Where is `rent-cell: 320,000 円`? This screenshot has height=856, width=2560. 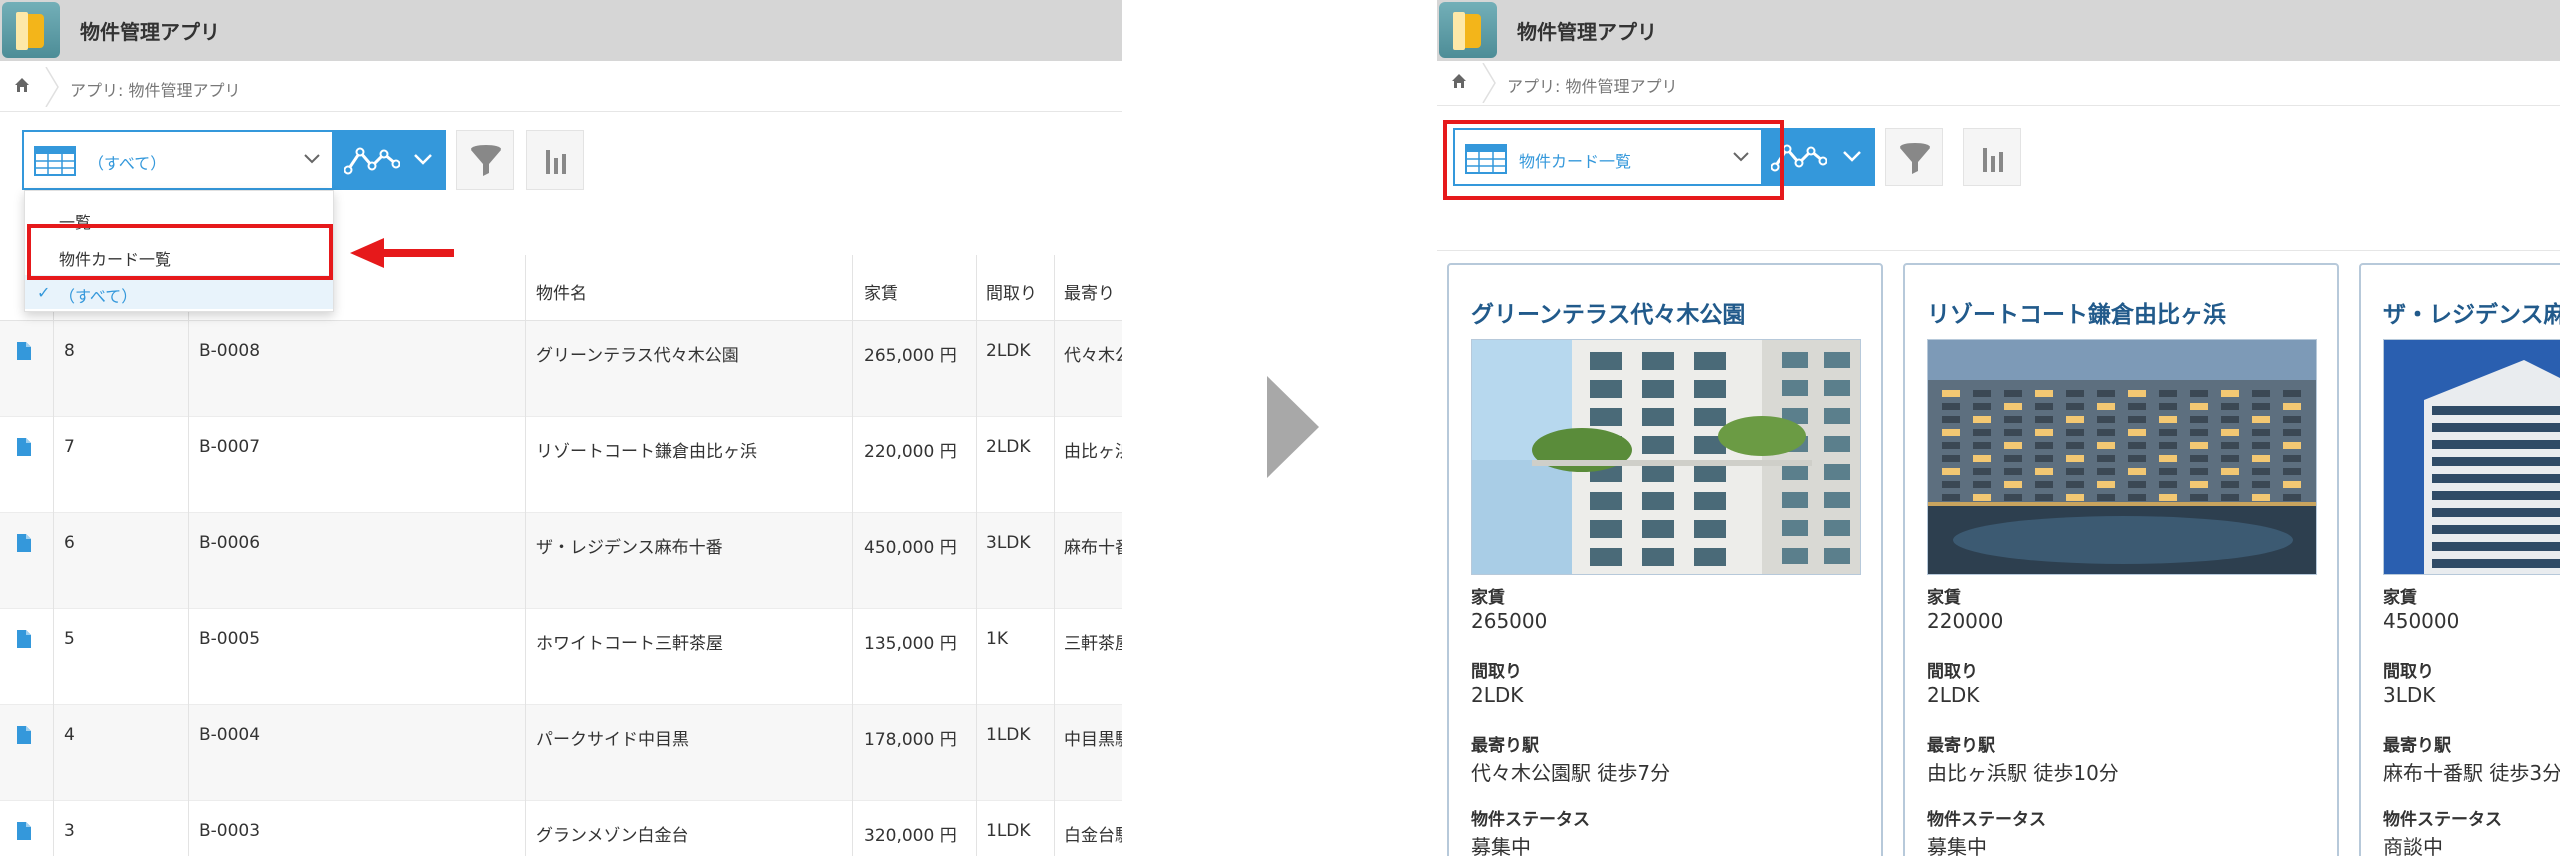
rent-cell: 320,000 円 is located at coordinates (910, 836).